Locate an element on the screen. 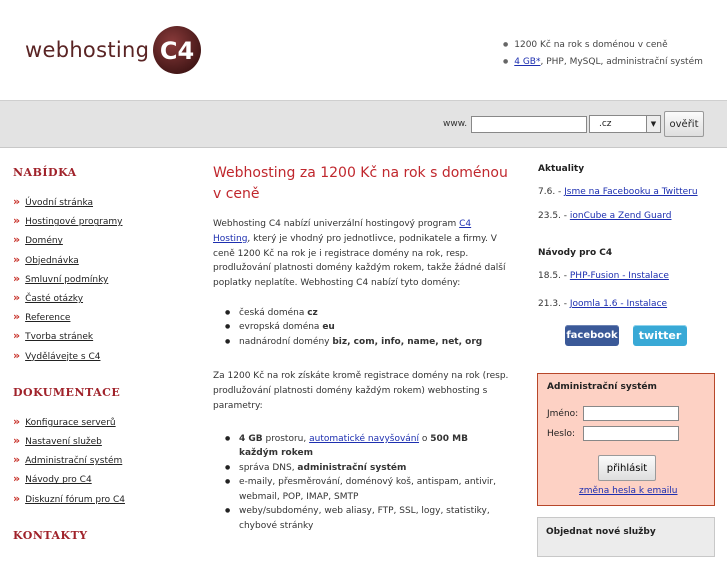 This screenshot has width=727, height=562. highlight-4gb-link: 4 GB* is located at coordinates (527, 62).